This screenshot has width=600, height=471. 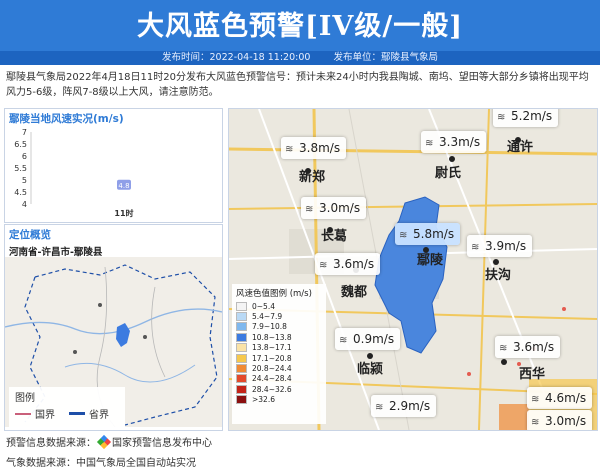 I want to click on wind-reading: ≋ 2.9m/s, so click(x=404, y=406).